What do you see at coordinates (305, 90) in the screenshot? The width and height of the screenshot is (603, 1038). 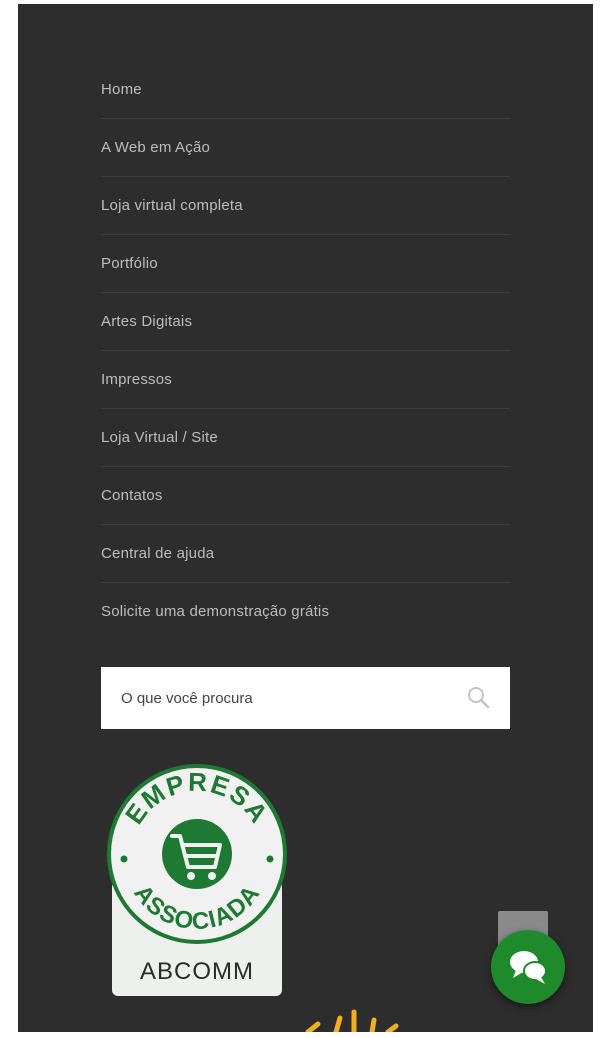 I see `nav-item-home: Home` at bounding box center [305, 90].